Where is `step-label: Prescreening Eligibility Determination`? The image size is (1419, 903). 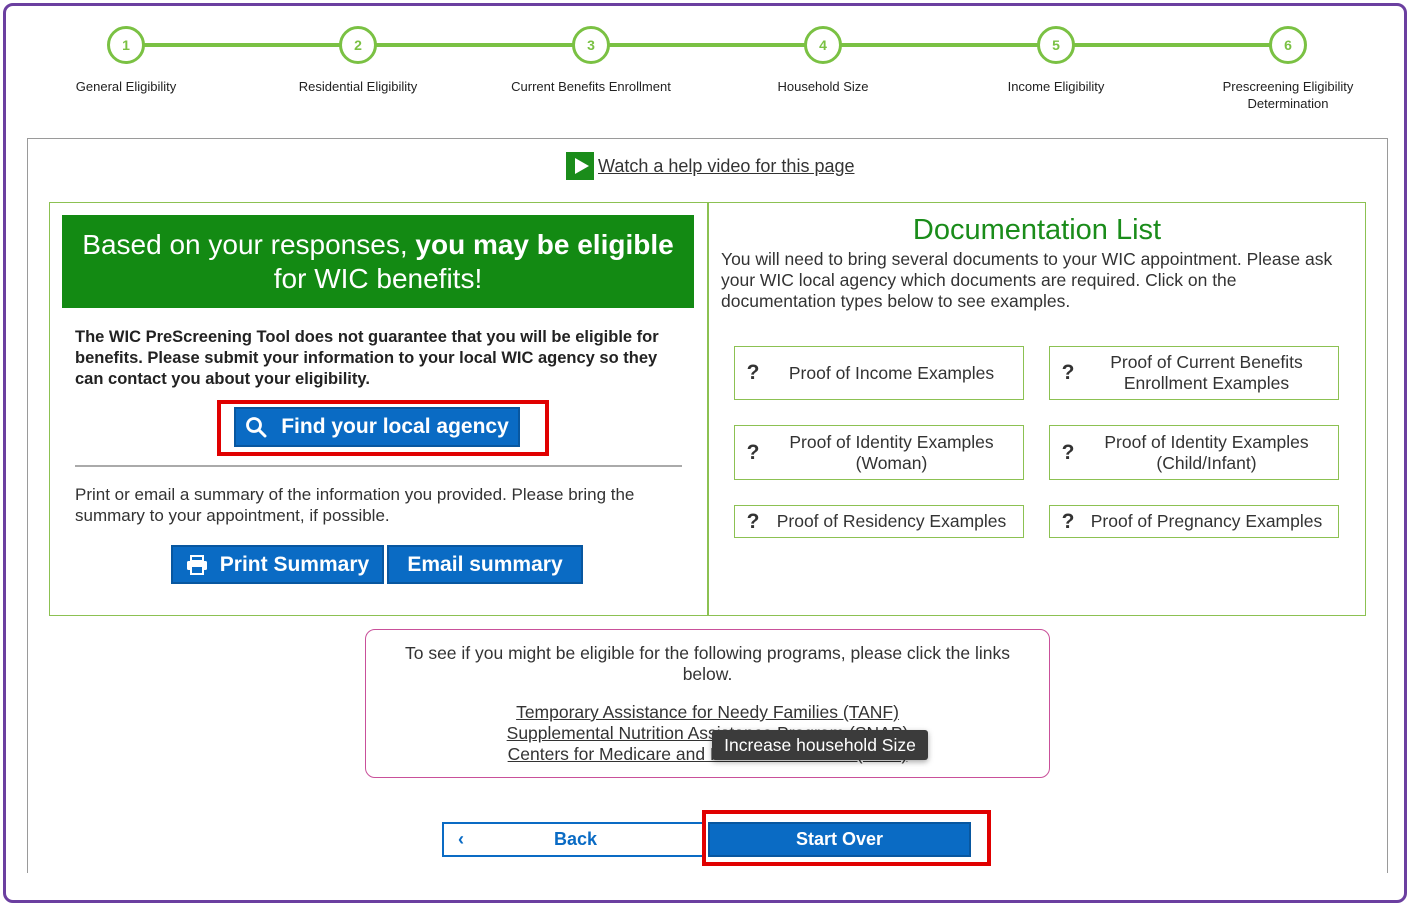
step-label: Prescreening Eligibility Determination is located at coordinates (1288, 95).